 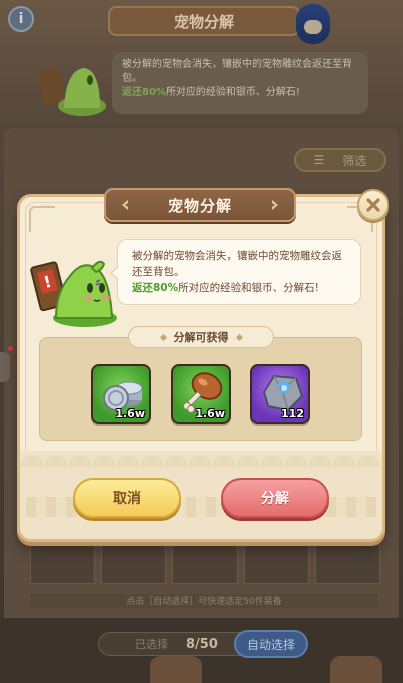 I want to click on background-pet-icon, so click(x=71, y=91).